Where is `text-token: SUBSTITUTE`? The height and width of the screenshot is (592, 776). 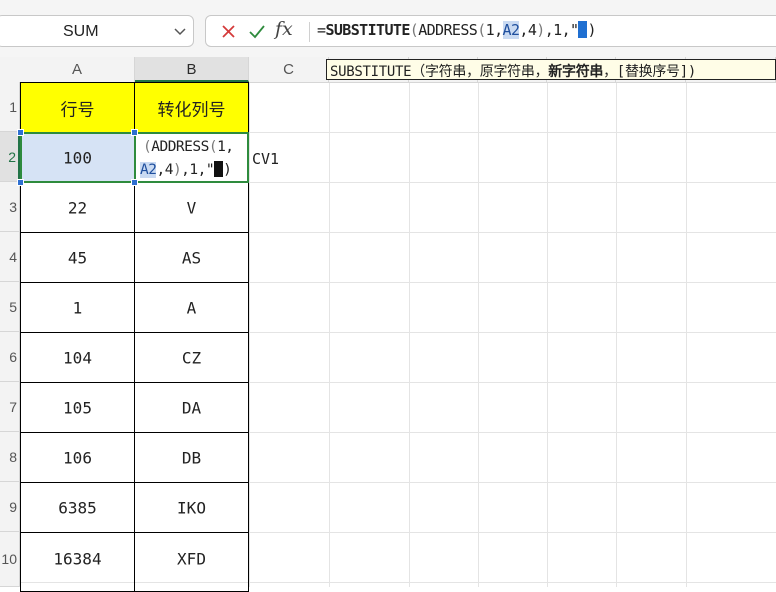
text-token: SUBSTITUTE is located at coordinates (367, 30).